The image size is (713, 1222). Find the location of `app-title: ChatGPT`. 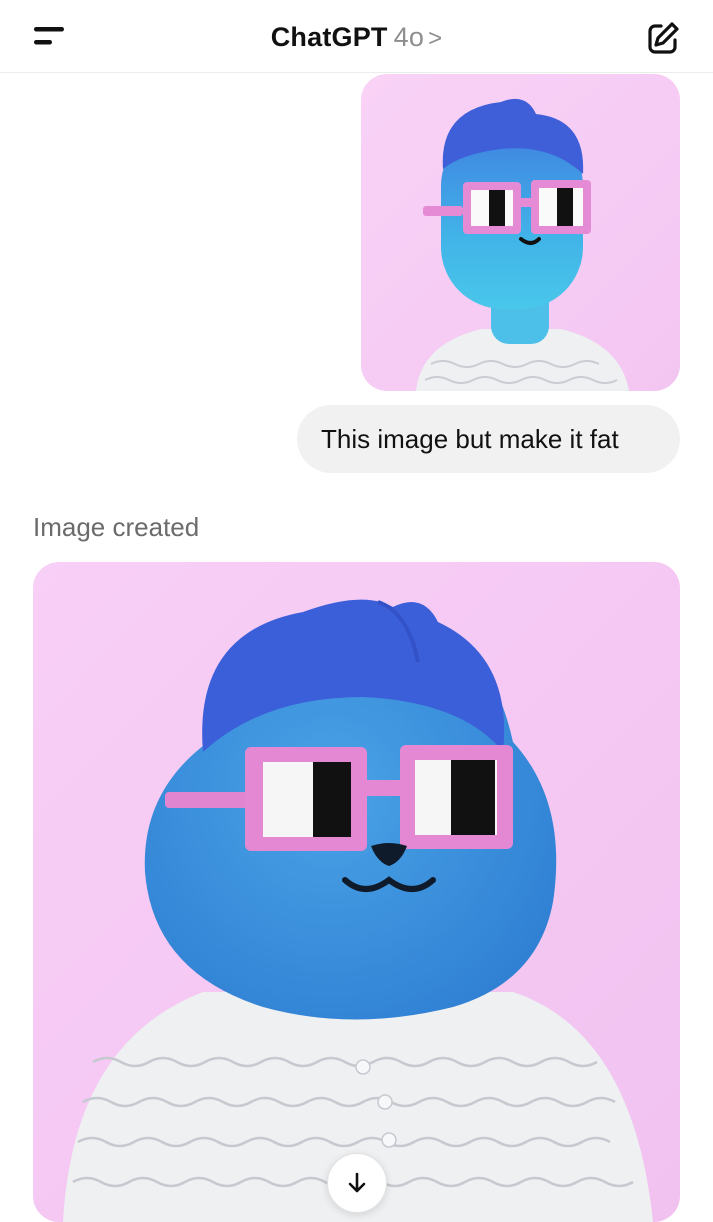

app-title: ChatGPT is located at coordinates (329, 37).